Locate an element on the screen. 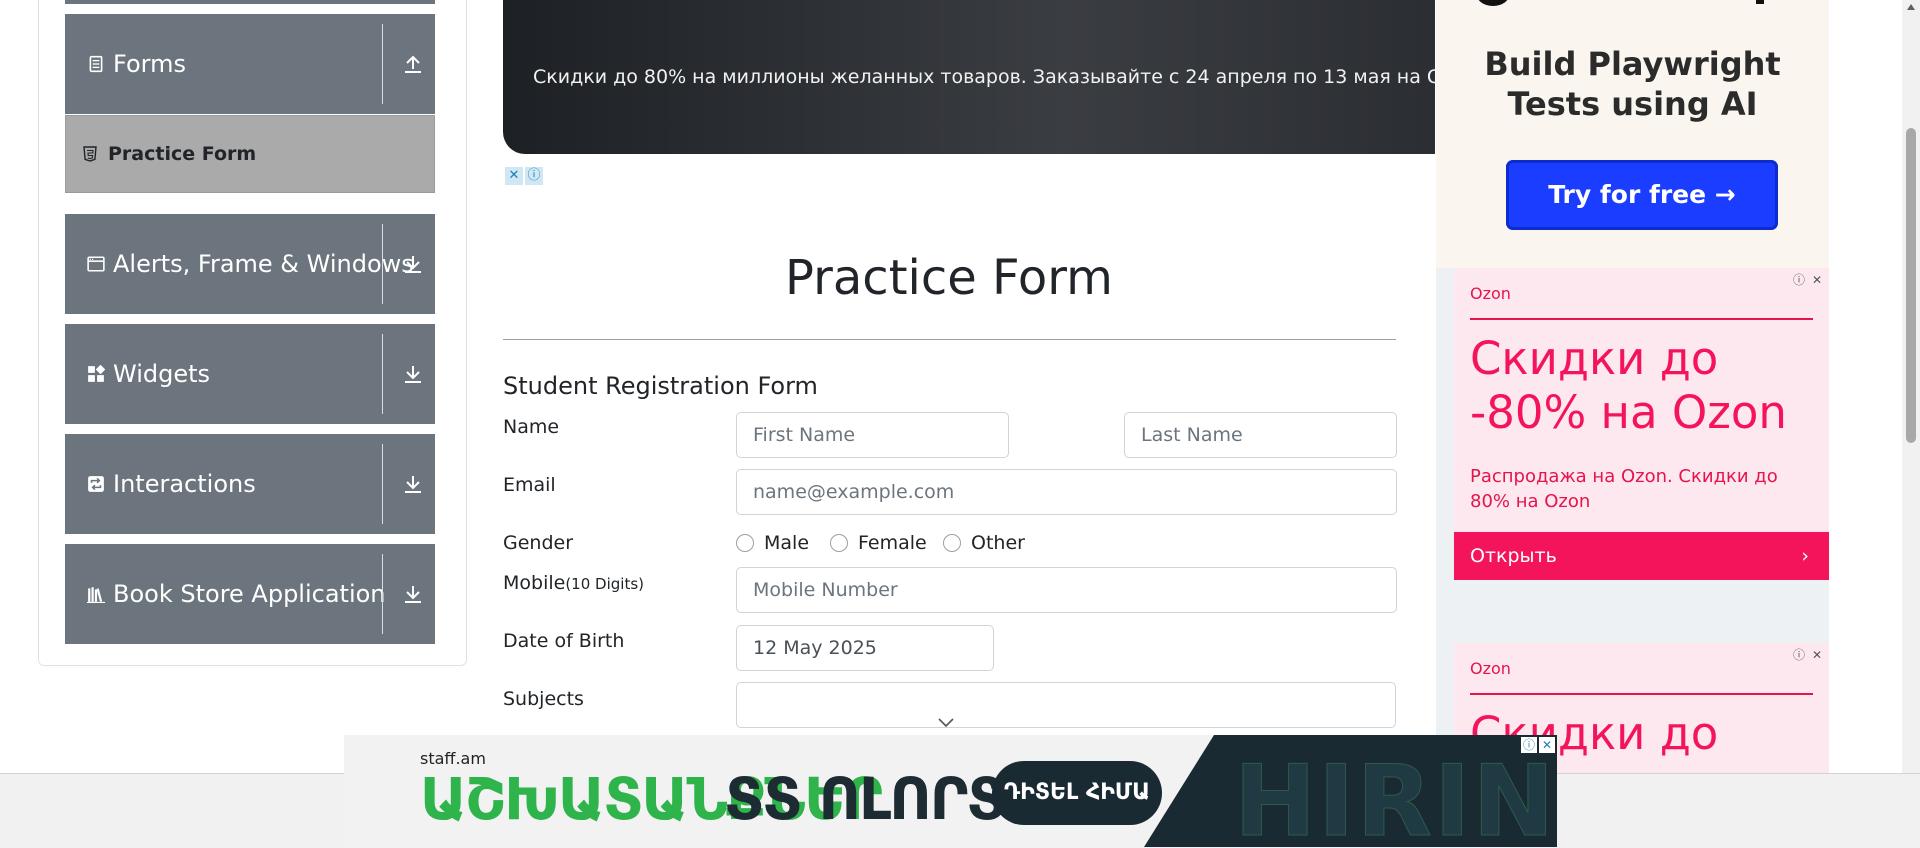 The height and width of the screenshot is (848, 1920). scrollbar-thumb is located at coordinates (1911, 285).